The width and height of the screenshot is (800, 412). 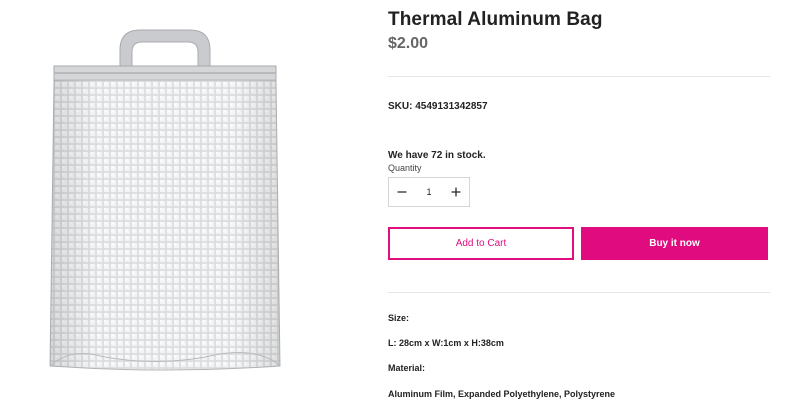 What do you see at coordinates (438, 106) in the screenshot?
I see `sku-text: SKU: 4549131342857` at bounding box center [438, 106].